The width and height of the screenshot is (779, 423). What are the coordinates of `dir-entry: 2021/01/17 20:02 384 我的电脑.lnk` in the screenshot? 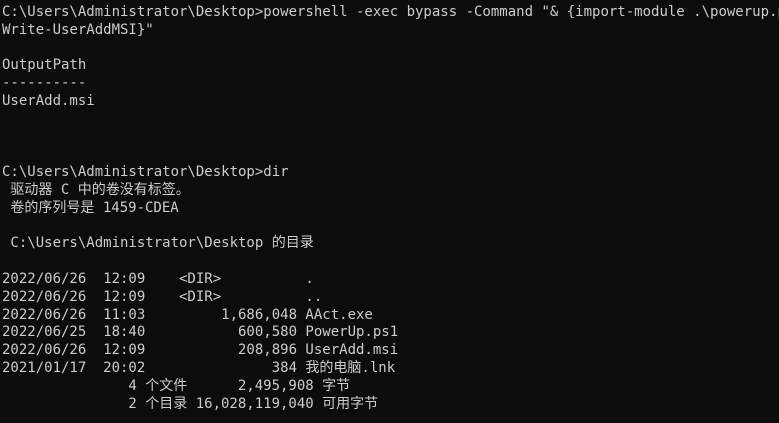 It's located at (199, 367).